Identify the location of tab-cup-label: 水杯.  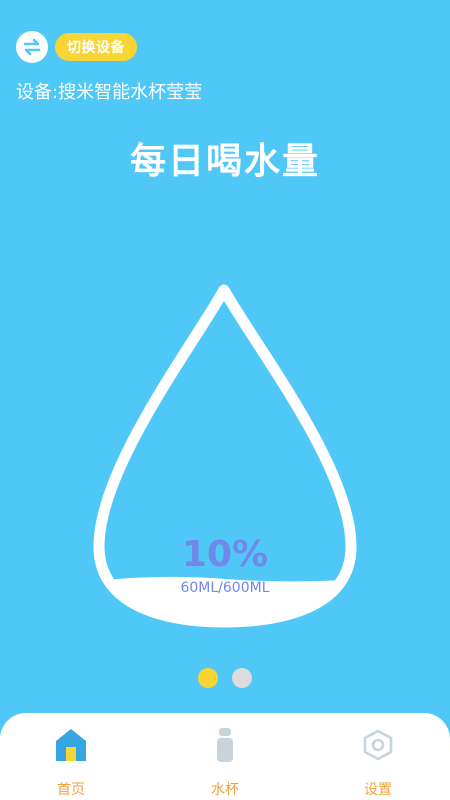
(225, 790).